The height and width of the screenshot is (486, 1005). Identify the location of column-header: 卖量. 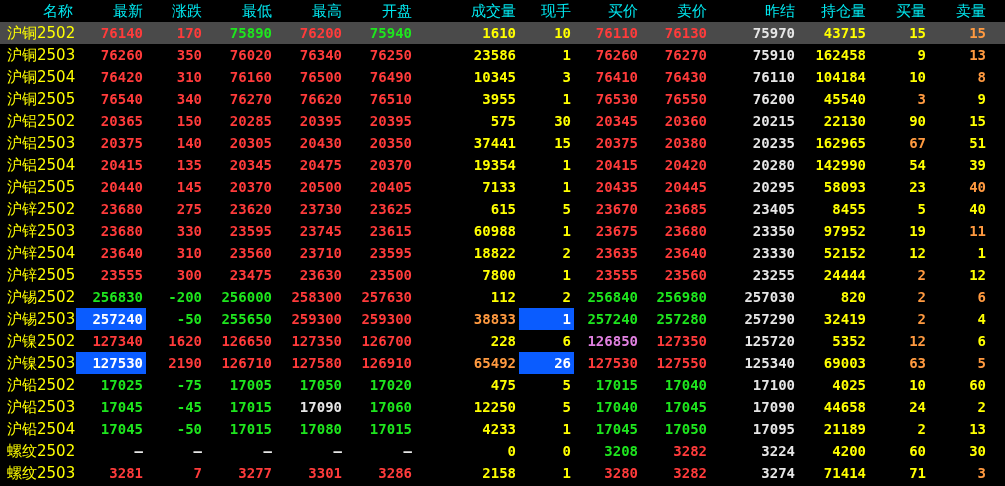
(959, 11).